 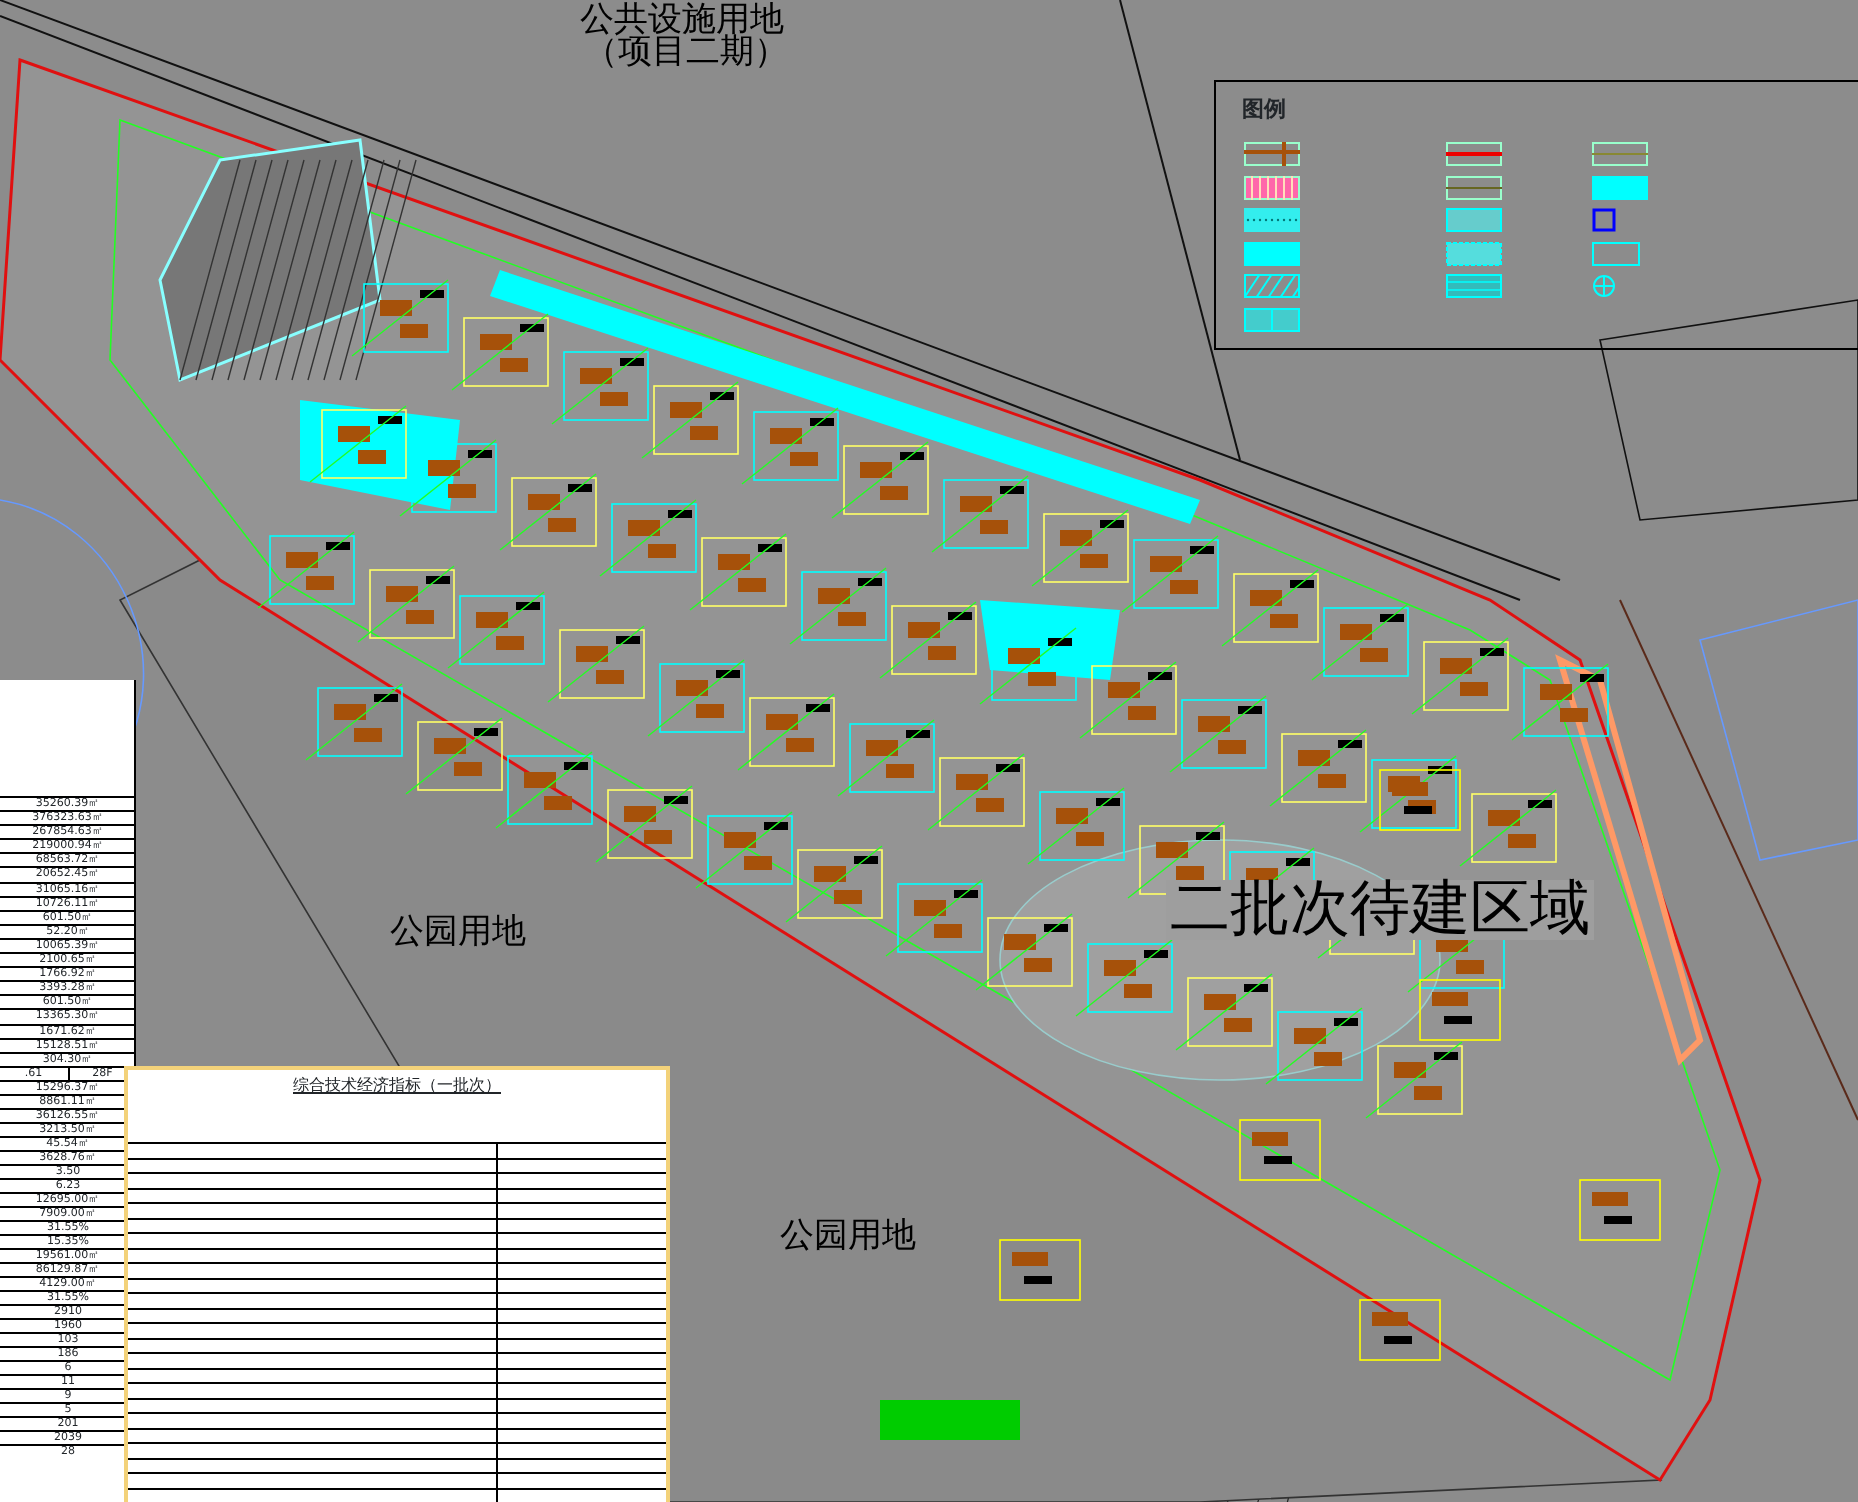 I want to click on land-use-label: （项目二期）, so click(x=686, y=53).